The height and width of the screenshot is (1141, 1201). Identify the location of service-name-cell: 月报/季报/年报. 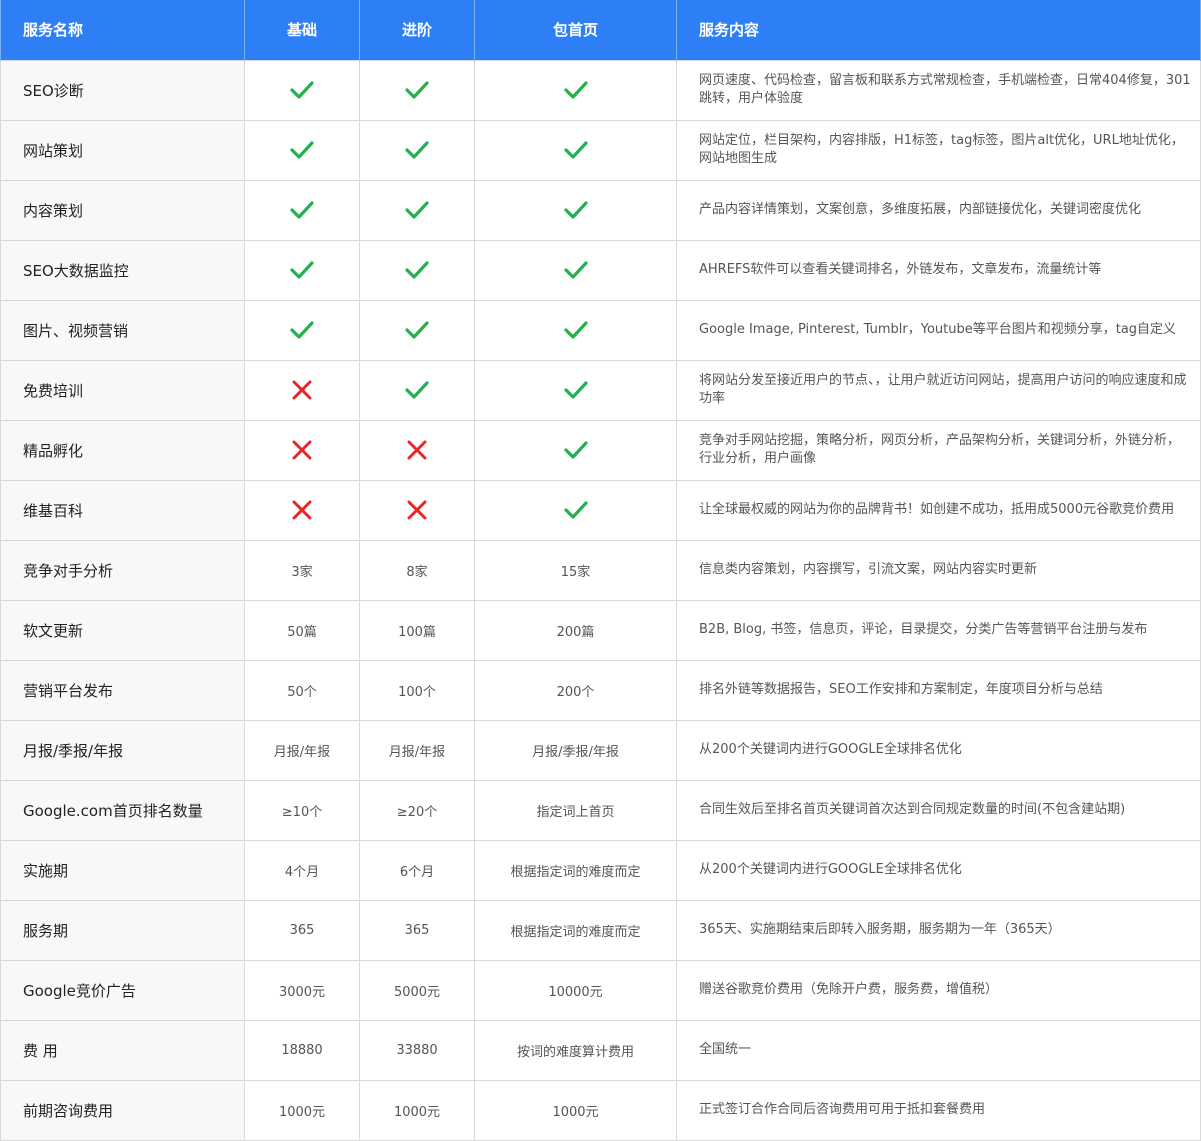
(122, 750).